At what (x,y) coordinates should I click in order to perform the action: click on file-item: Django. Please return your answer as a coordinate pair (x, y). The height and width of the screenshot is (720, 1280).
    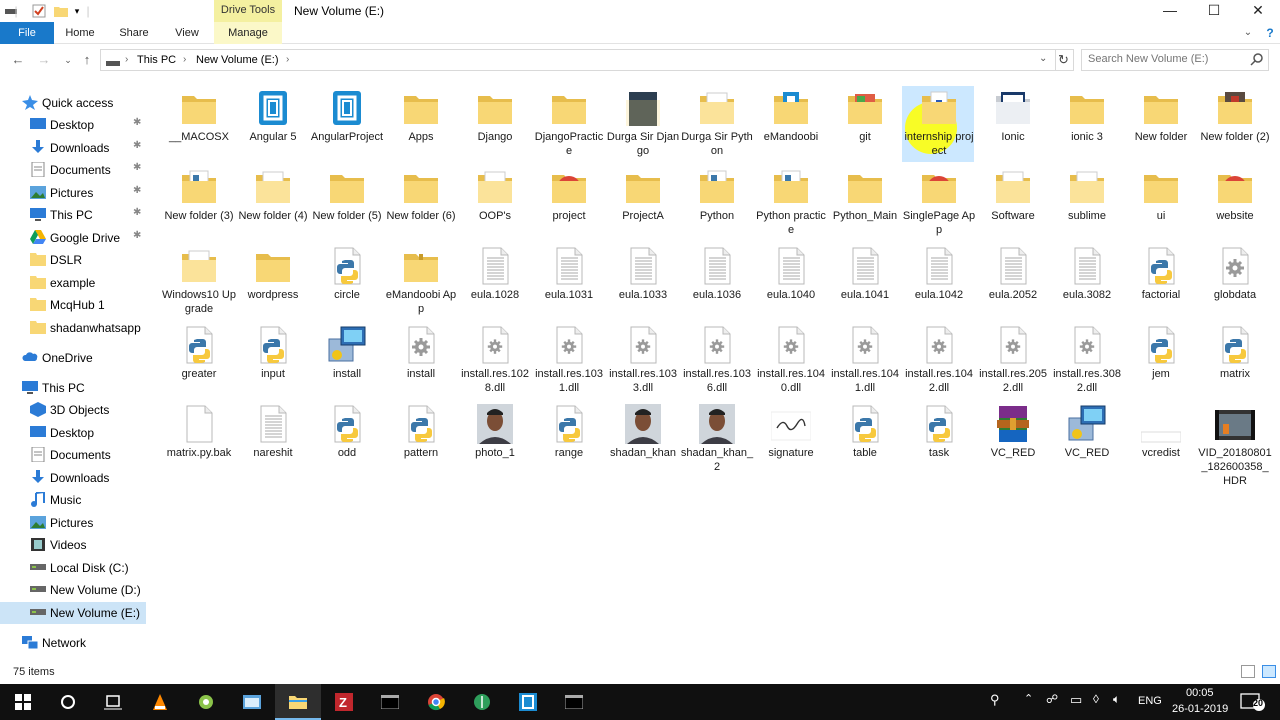
    Looking at the image, I should click on (494, 124).